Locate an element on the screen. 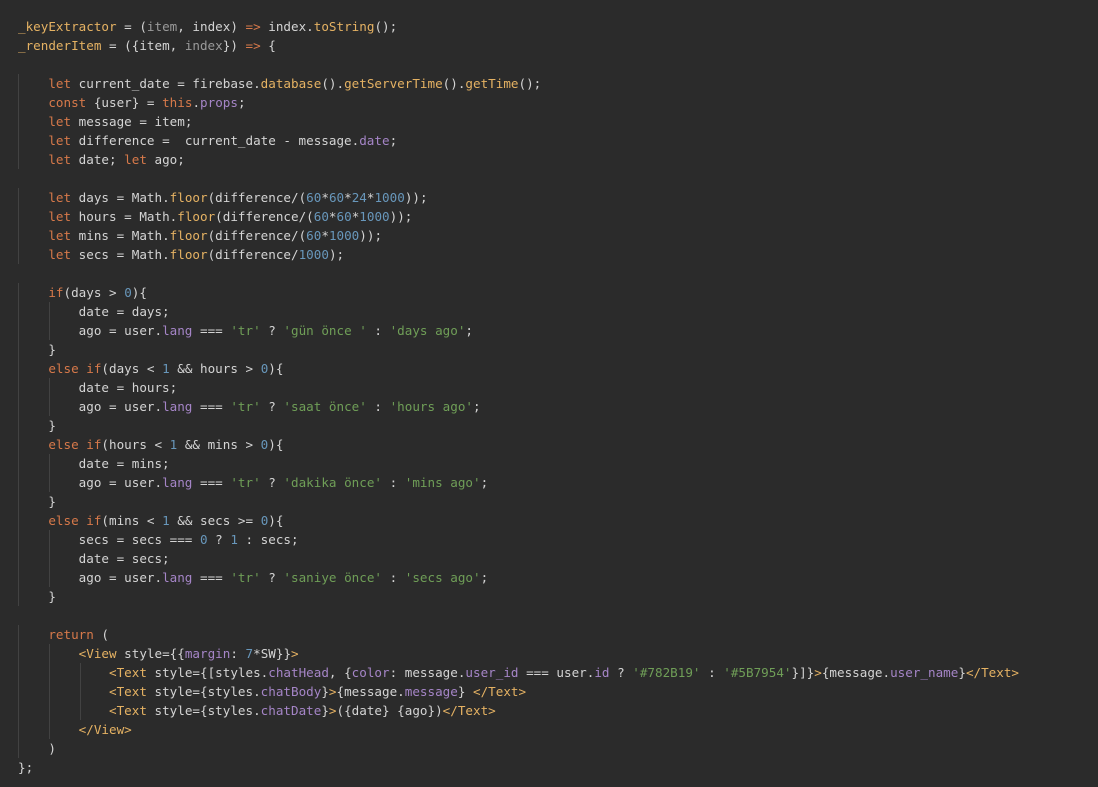 The height and width of the screenshot is (787, 1098). code-token: 'secs ago' is located at coordinates (442, 577).